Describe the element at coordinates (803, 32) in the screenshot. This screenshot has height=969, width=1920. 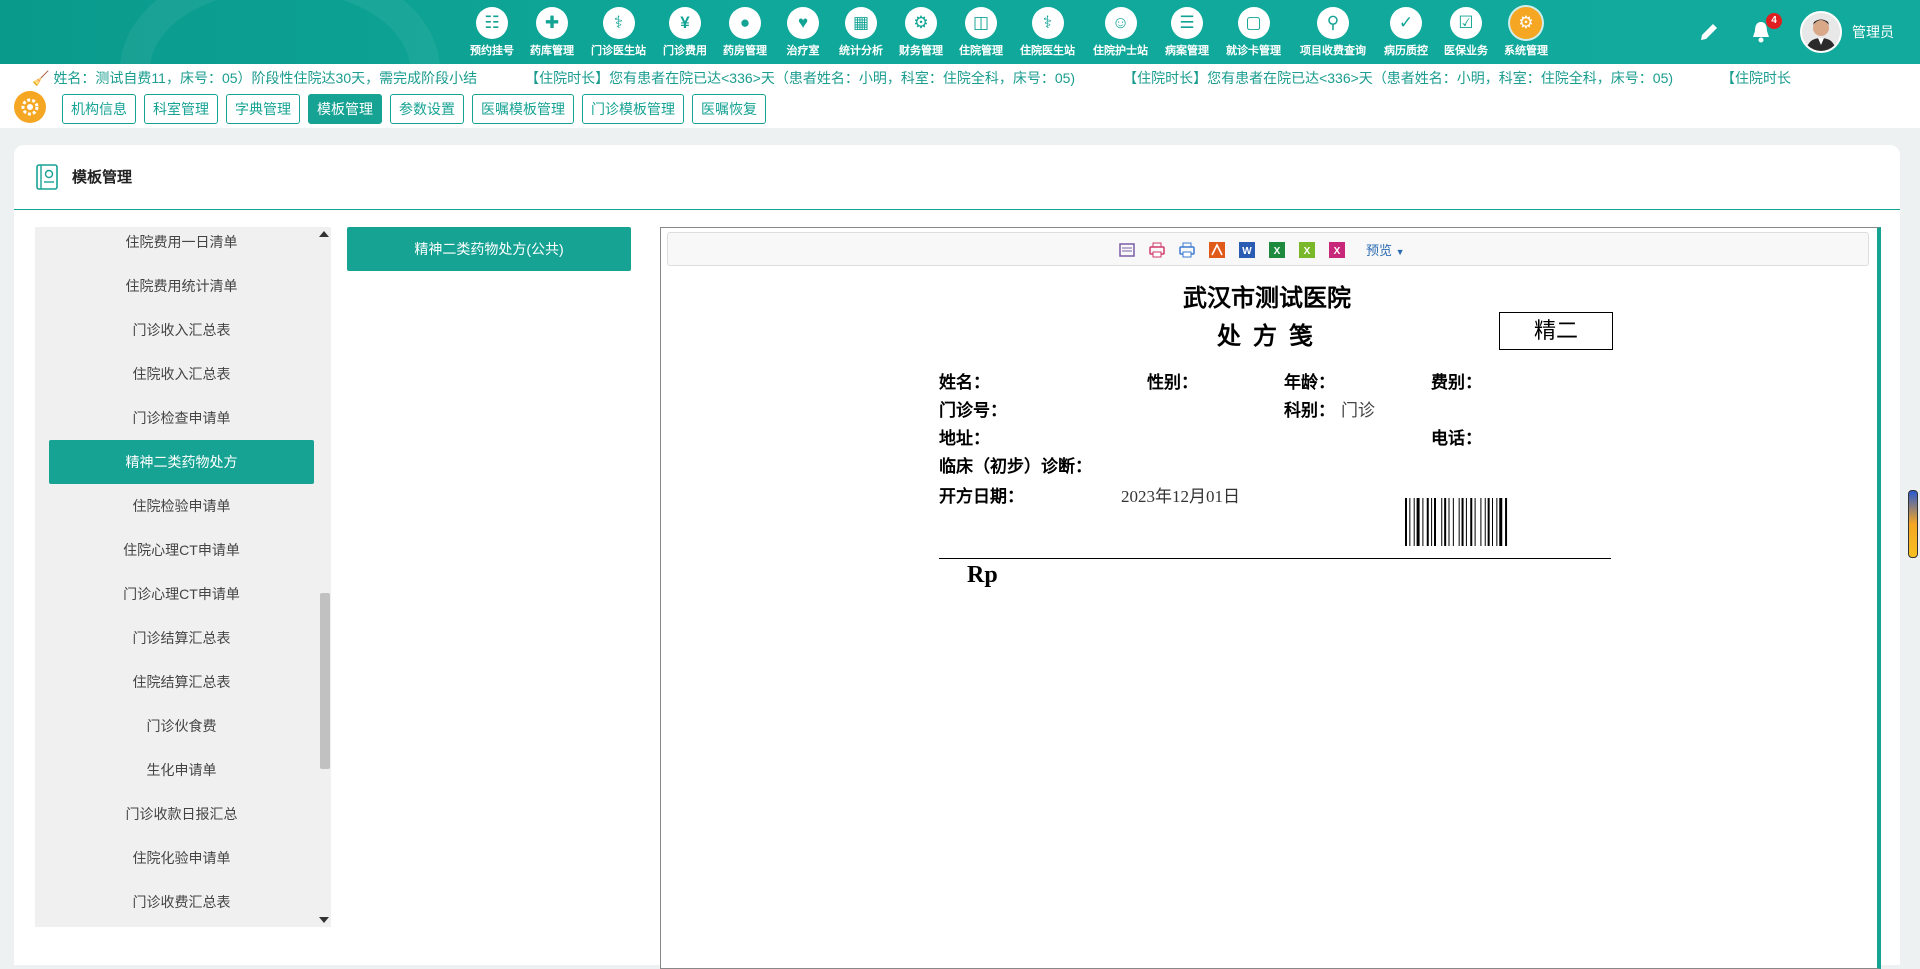
I see `nav-treatment-room: ♥ 治疗室` at that location.